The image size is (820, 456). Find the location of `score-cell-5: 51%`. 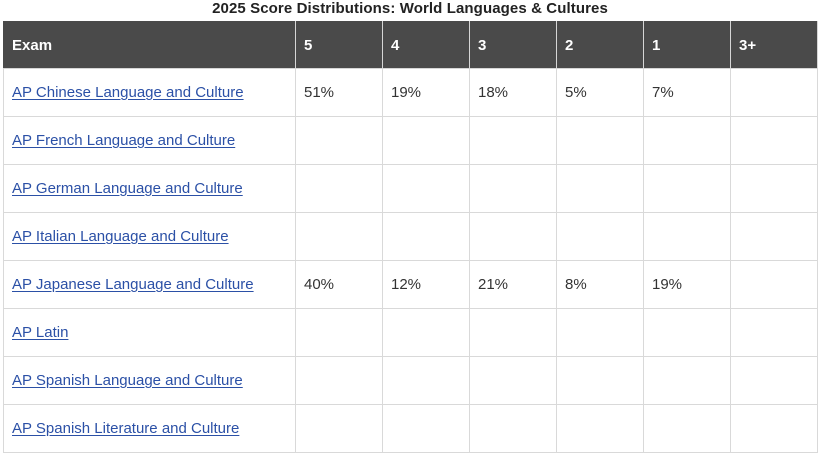

score-cell-5: 51% is located at coordinates (339, 92).